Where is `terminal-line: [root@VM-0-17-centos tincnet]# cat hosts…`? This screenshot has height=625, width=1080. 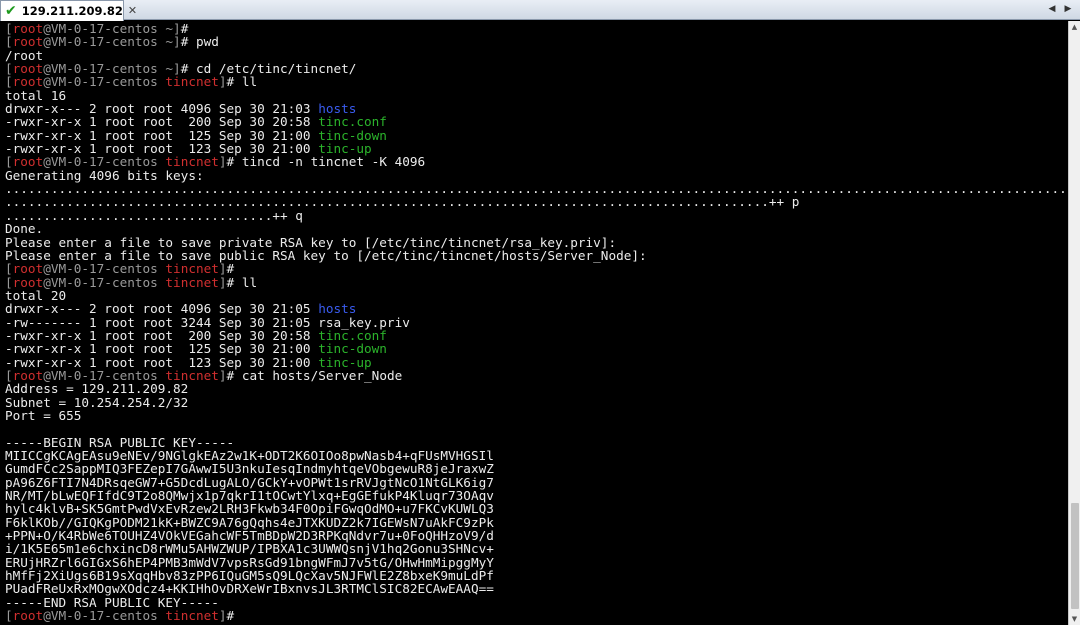 terminal-line: [root@VM-0-17-centos tincnet]# cat hosts… is located at coordinates (536, 375).